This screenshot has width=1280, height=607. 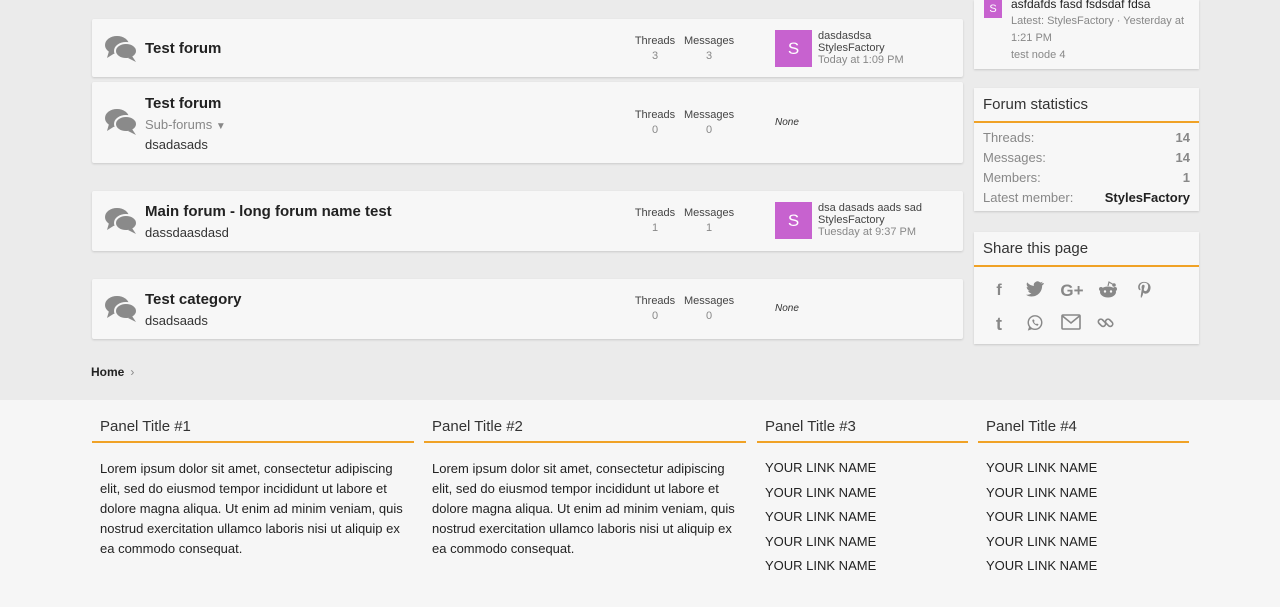 What do you see at coordinates (1098, 21) in the screenshot?
I see `latest-post-meta: Latest: StylesFactory · Yesterday at` at bounding box center [1098, 21].